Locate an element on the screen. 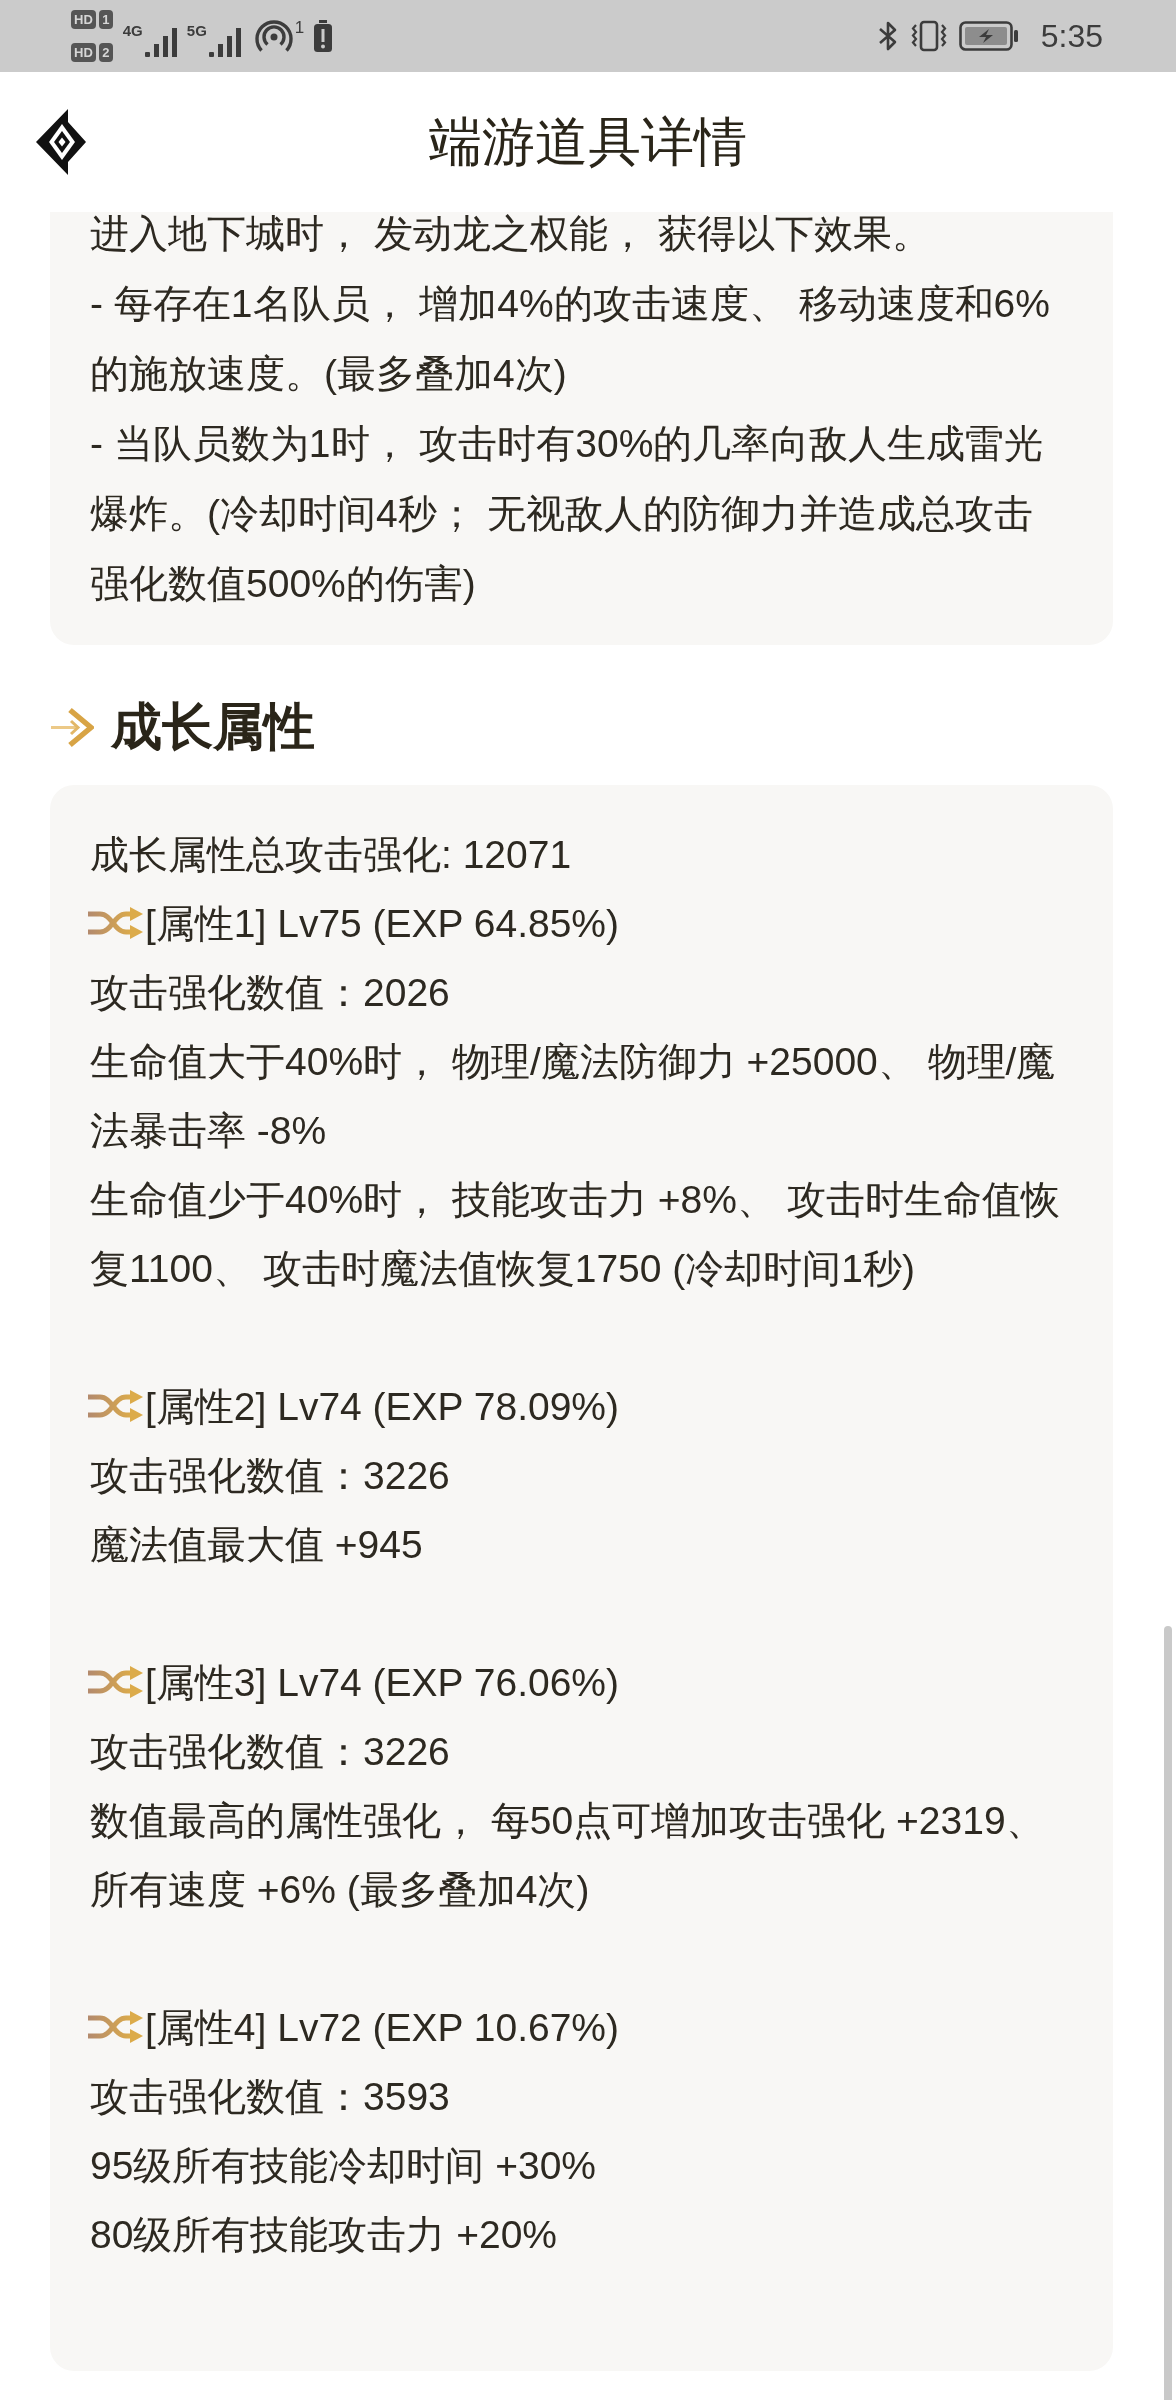  attribute-line: 生命值少于40%时， 技能攻击力 +8%、 攻击时生命值恢复1100、 攻击时魔法值恢复1750 (冷却时间1秒) is located at coordinates (575, 1234).